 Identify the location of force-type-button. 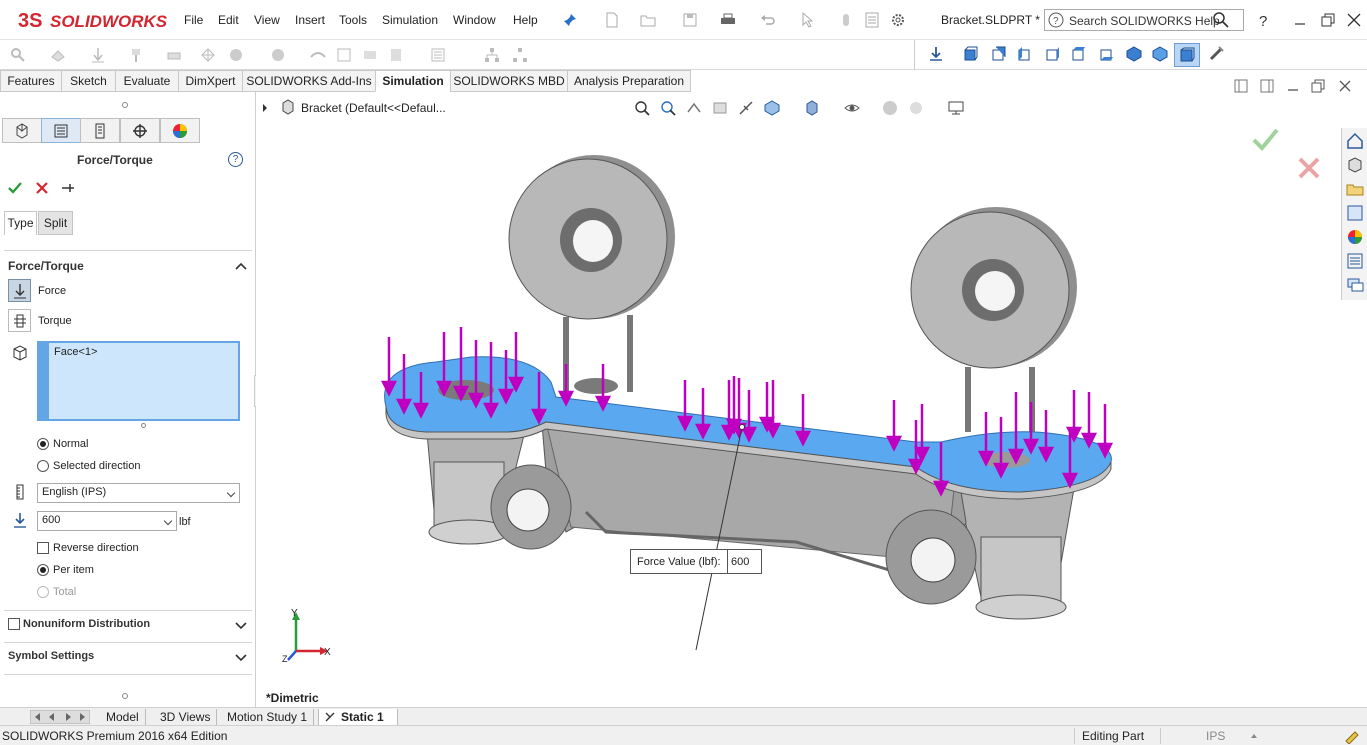
(19, 290).